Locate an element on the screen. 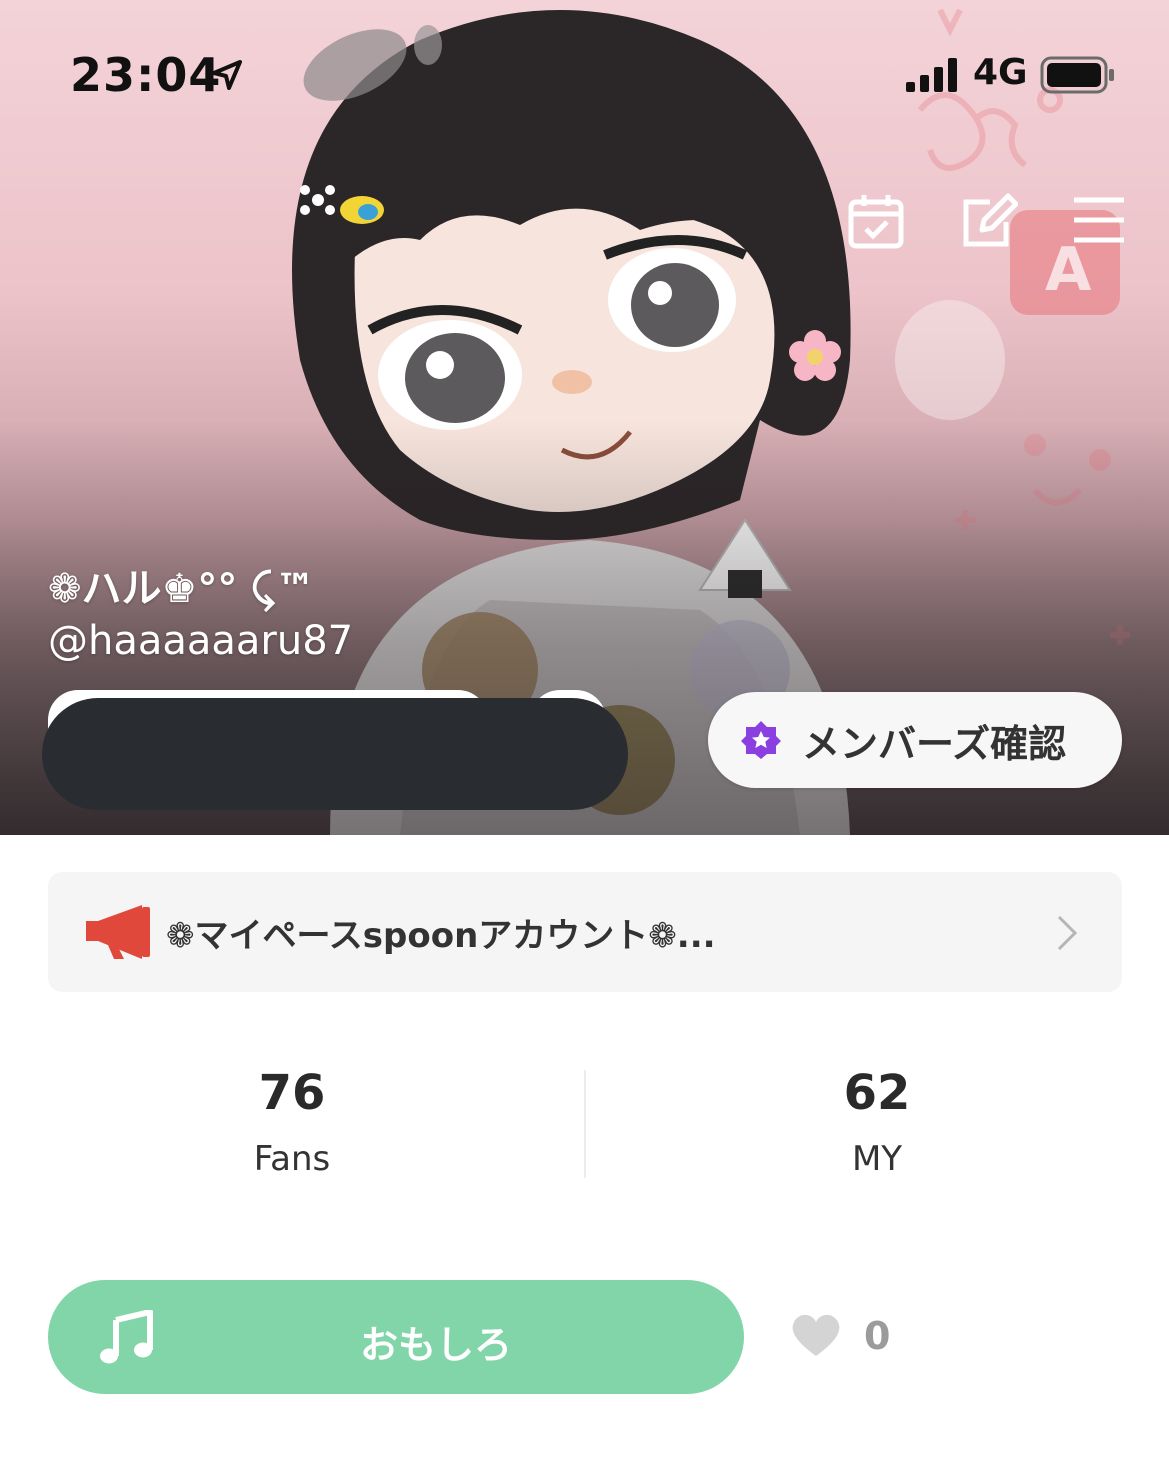 The image size is (1169, 1480). stats-divider is located at coordinates (585, 1124).